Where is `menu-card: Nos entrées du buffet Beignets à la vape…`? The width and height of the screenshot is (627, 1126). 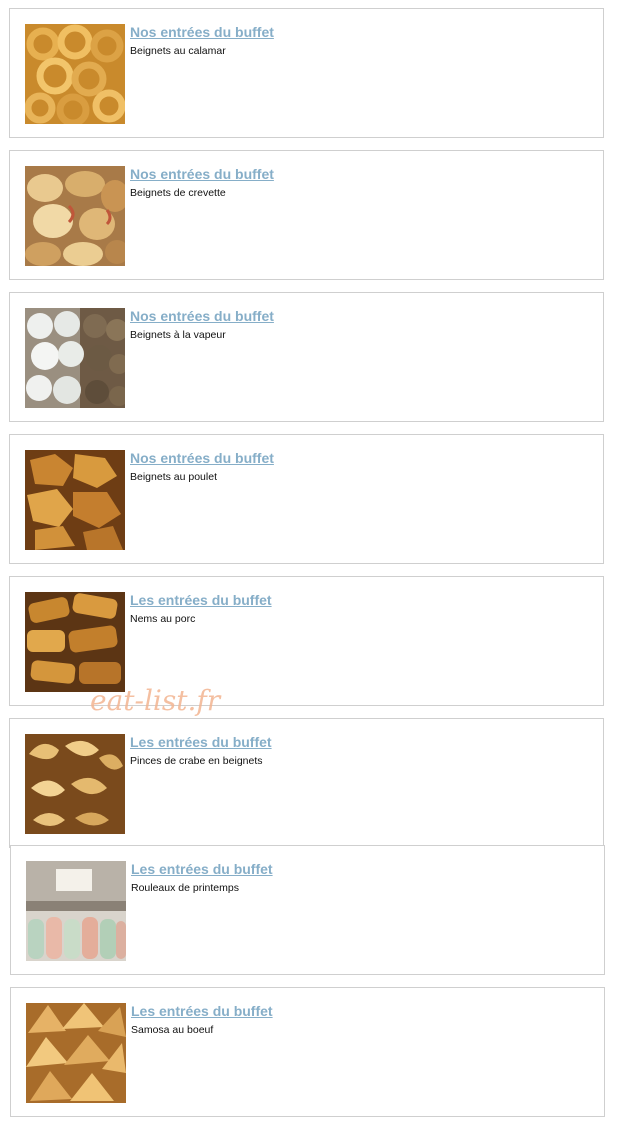 menu-card: Nos entrées du buffet Beignets à la vape… is located at coordinates (306, 357).